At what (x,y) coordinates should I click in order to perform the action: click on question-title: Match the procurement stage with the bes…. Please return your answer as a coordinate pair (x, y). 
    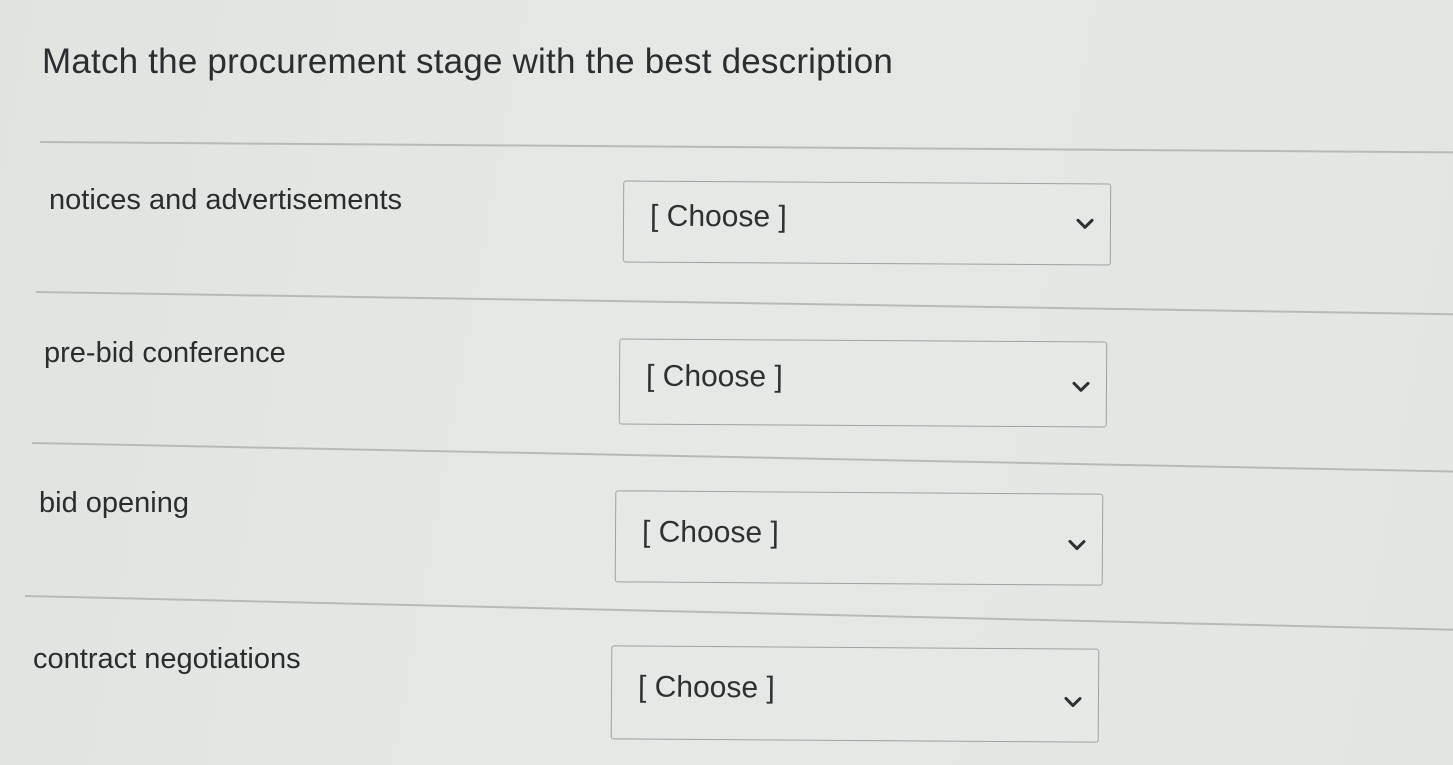
    Looking at the image, I should click on (468, 61).